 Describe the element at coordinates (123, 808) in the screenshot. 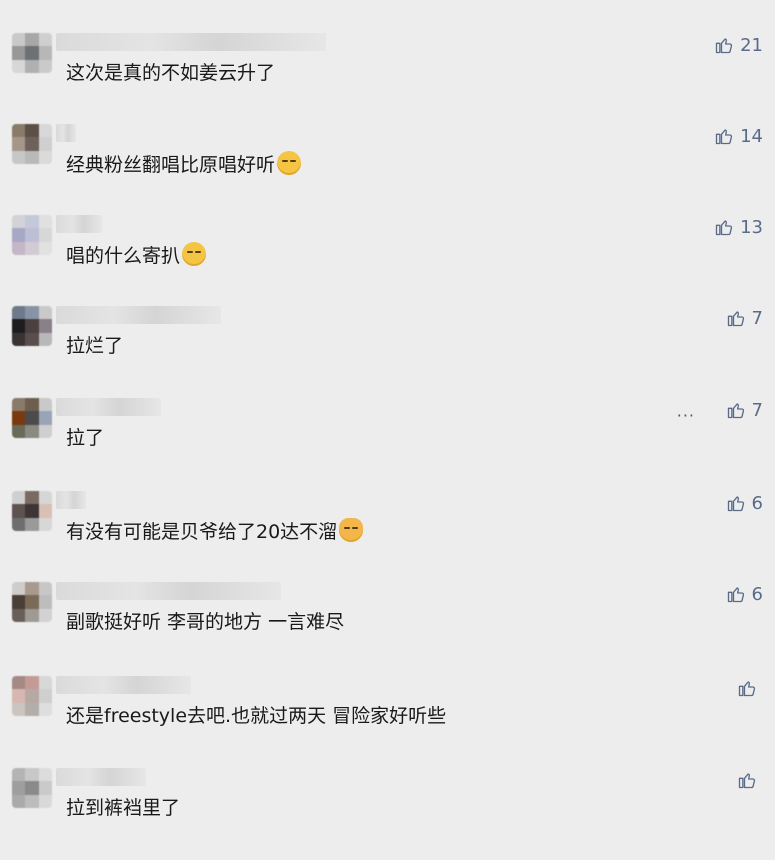

I see `comment-text: 拉到裤裆里了` at that location.